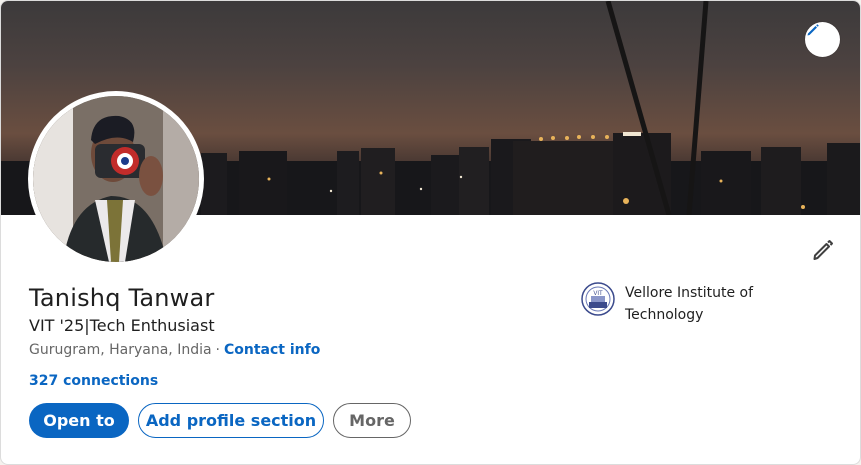  Describe the element at coordinates (689, 304) in the screenshot. I see `school-name: Vellore Institute of Technology` at that location.